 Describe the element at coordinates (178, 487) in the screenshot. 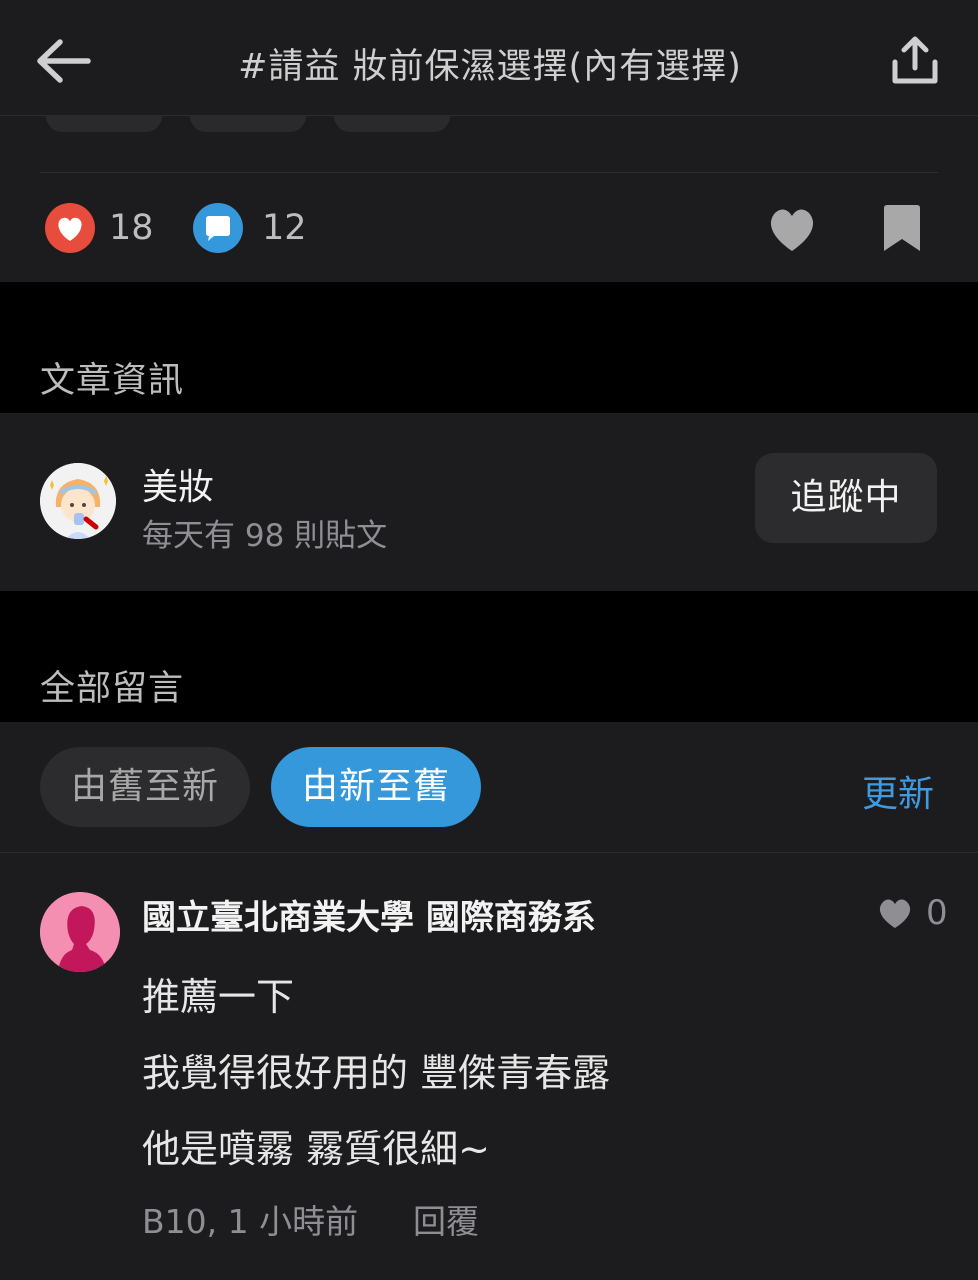

I see `board-name: 美妝` at that location.